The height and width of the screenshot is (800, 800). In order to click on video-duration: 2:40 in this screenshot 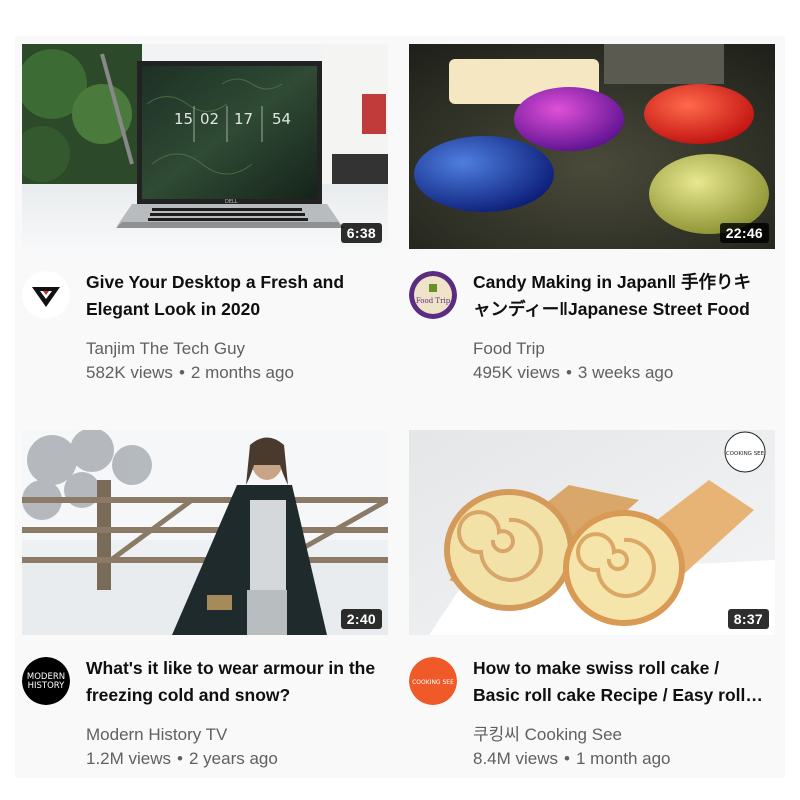, I will do `click(361, 619)`.